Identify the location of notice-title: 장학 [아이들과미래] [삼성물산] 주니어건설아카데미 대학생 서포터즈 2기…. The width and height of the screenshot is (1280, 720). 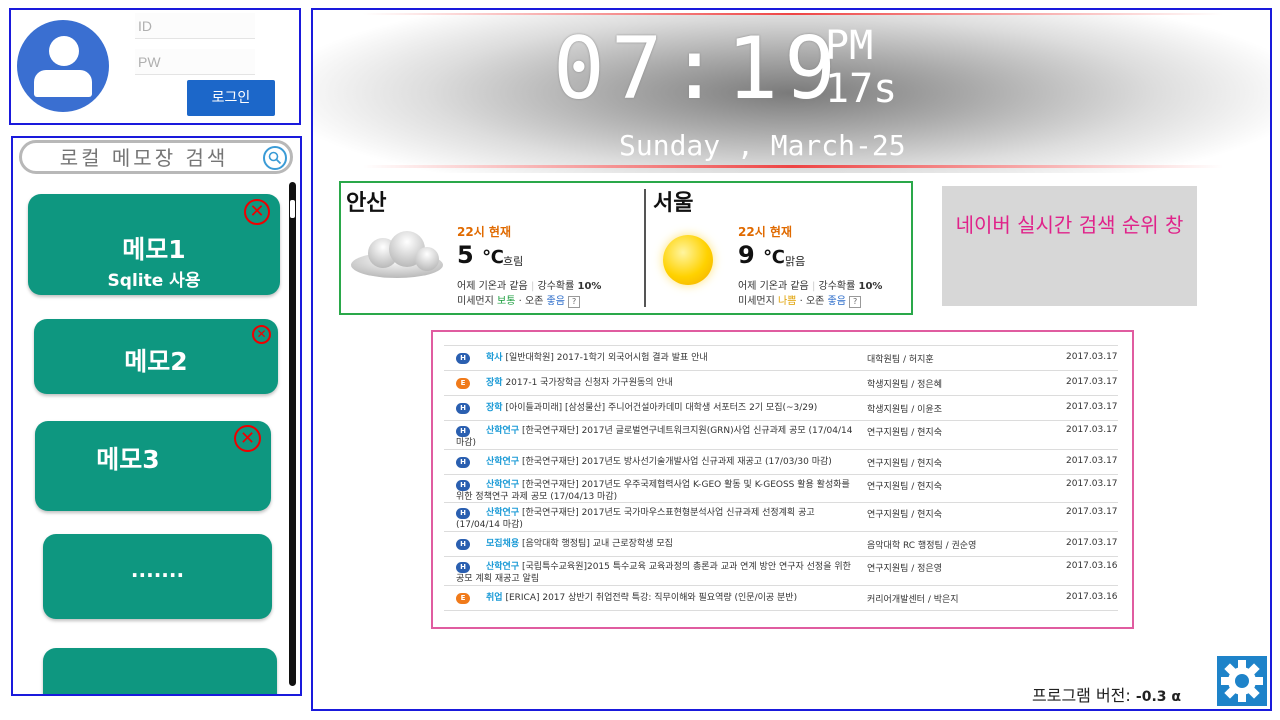
(658, 408).